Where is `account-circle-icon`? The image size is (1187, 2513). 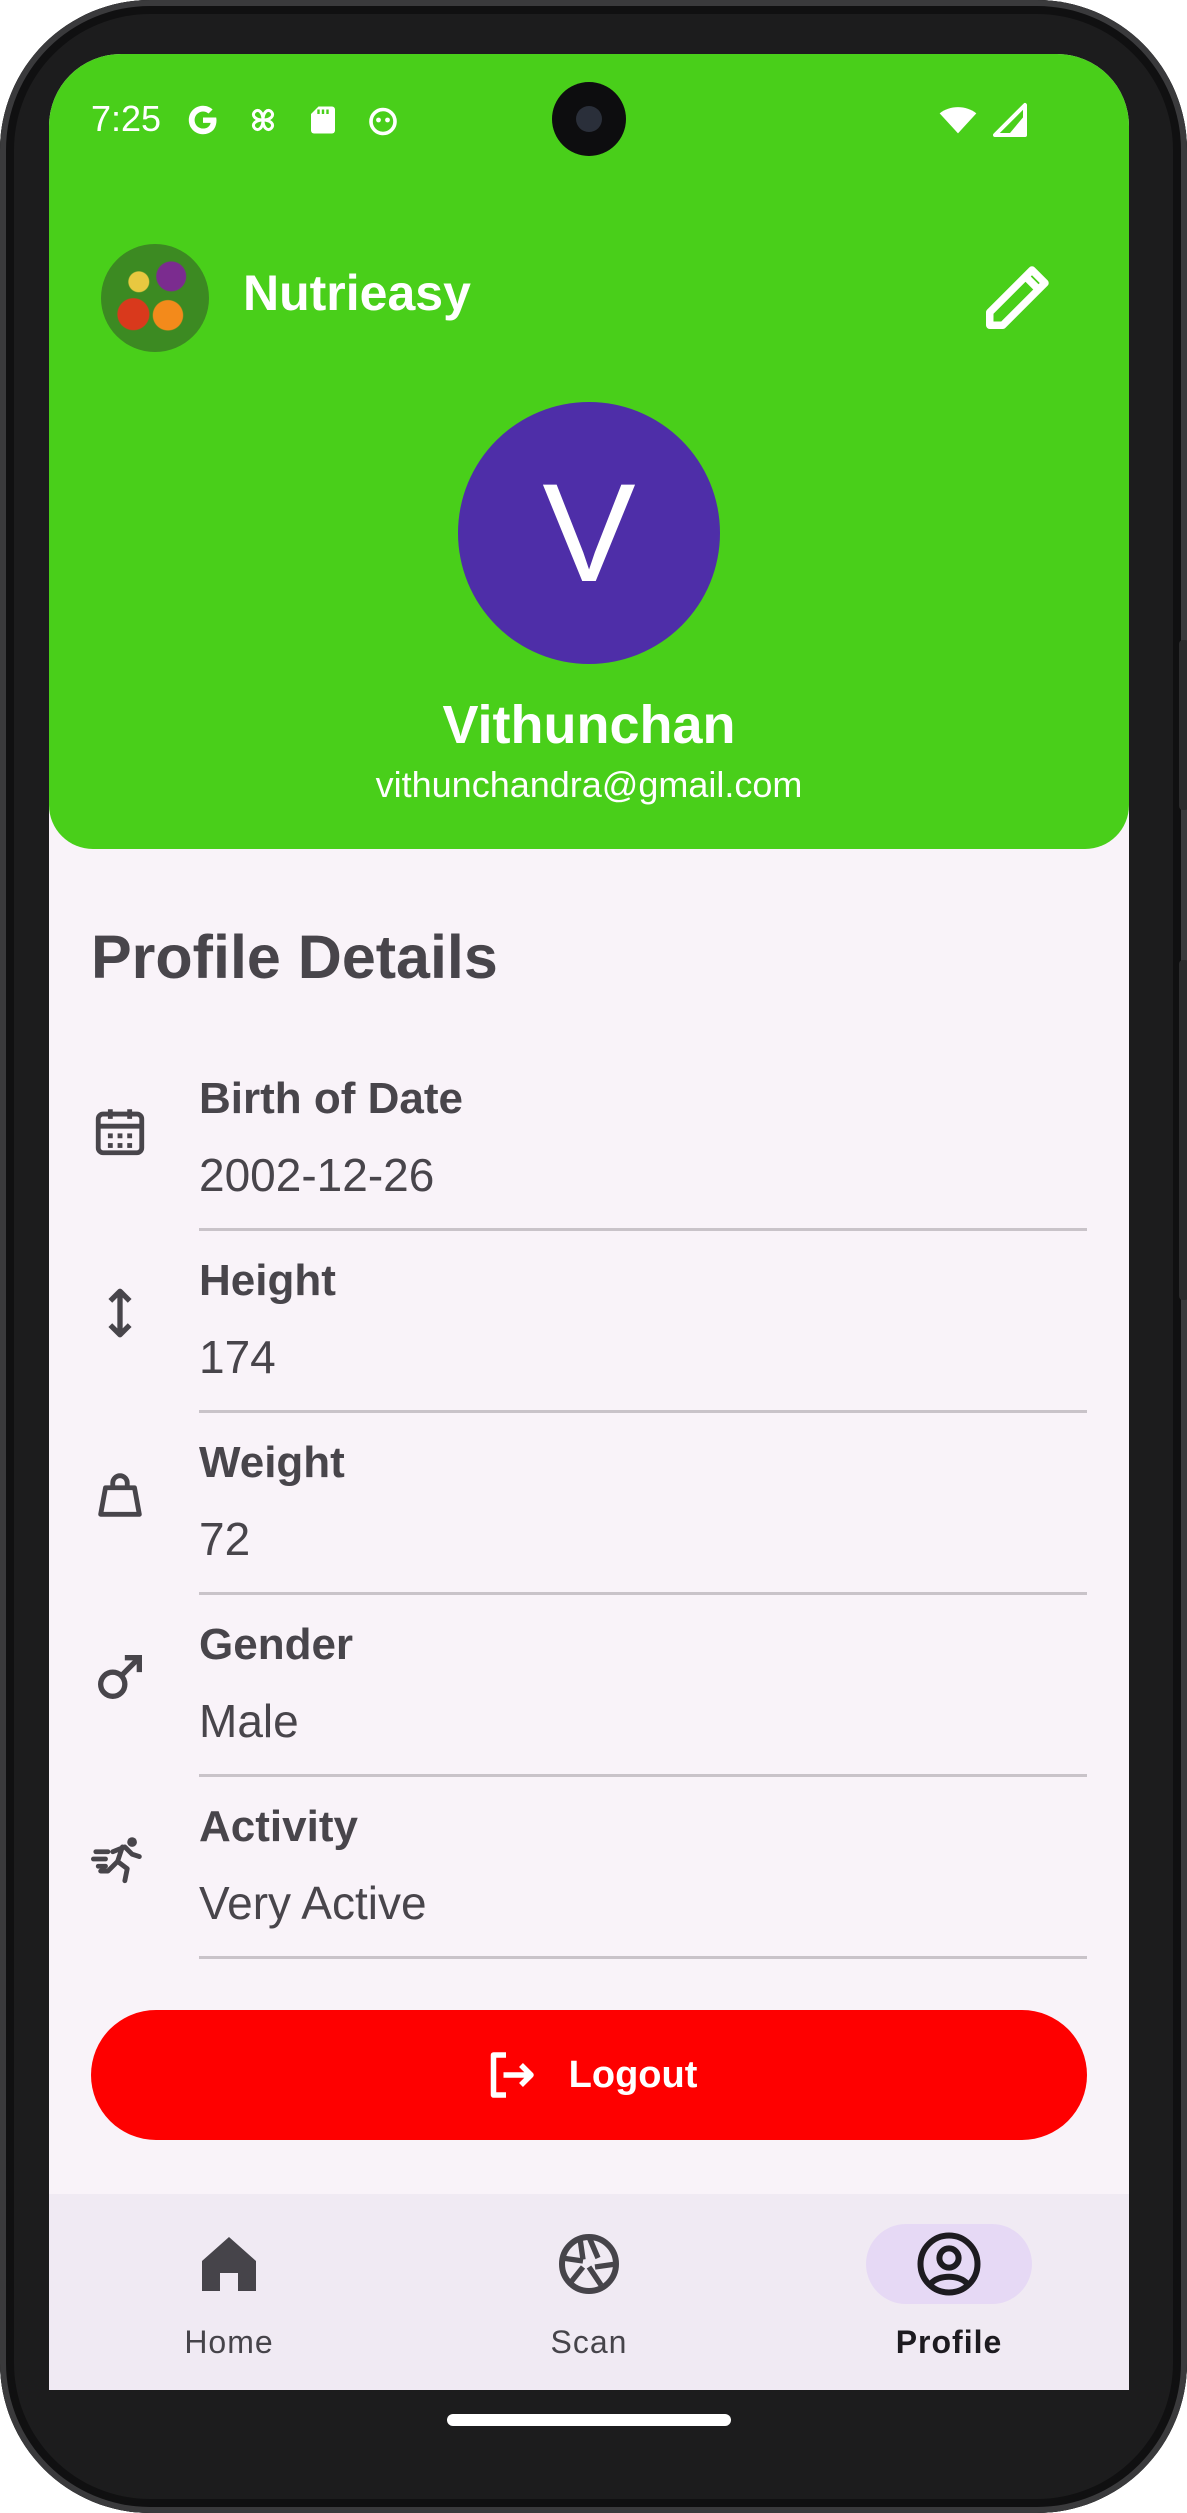 account-circle-icon is located at coordinates (949, 2264).